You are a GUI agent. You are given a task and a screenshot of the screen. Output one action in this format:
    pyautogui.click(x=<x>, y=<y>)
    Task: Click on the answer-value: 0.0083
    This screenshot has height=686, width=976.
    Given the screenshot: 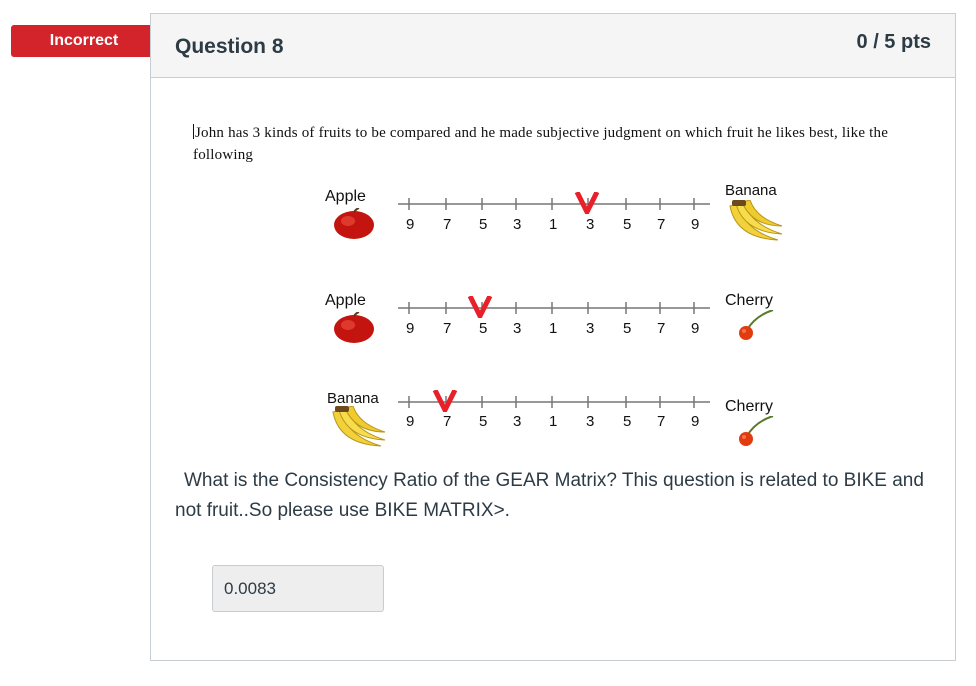 What is the action you would take?
    pyautogui.click(x=250, y=588)
    